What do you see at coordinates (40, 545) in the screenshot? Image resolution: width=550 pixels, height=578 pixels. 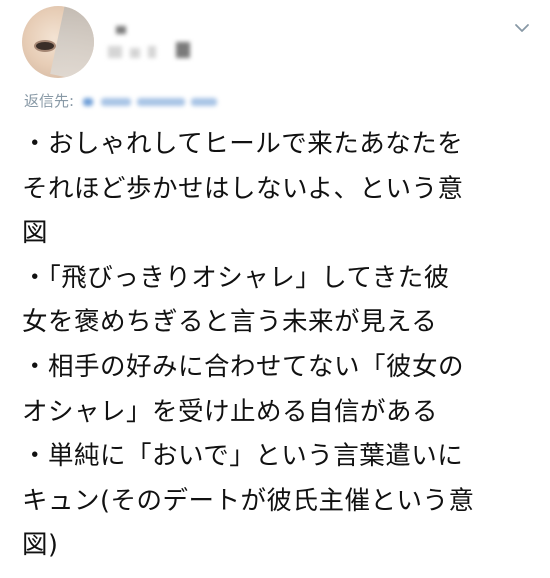 I see `tweet-line: 図)` at bounding box center [40, 545].